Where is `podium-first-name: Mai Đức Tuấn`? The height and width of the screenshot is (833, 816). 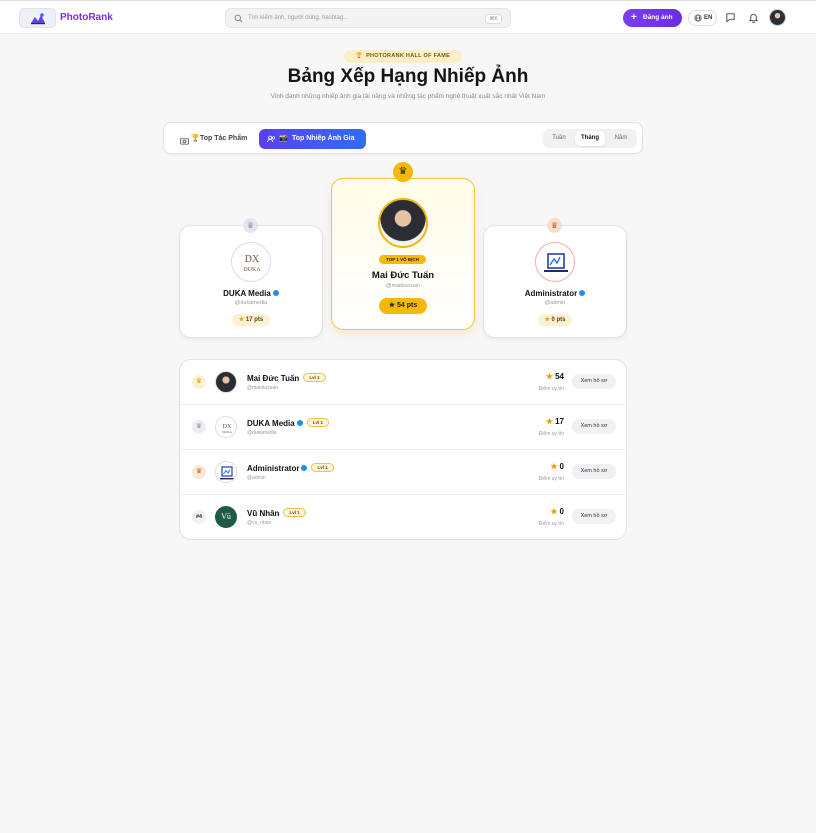 podium-first-name: Mai Đức Tuấn is located at coordinates (403, 275).